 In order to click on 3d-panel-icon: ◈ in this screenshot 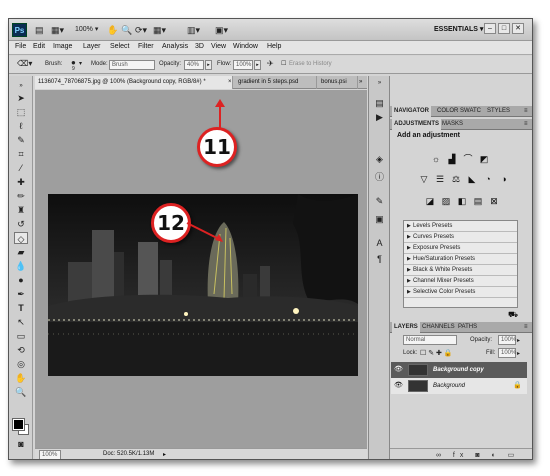, I will do `click(379, 159)`.